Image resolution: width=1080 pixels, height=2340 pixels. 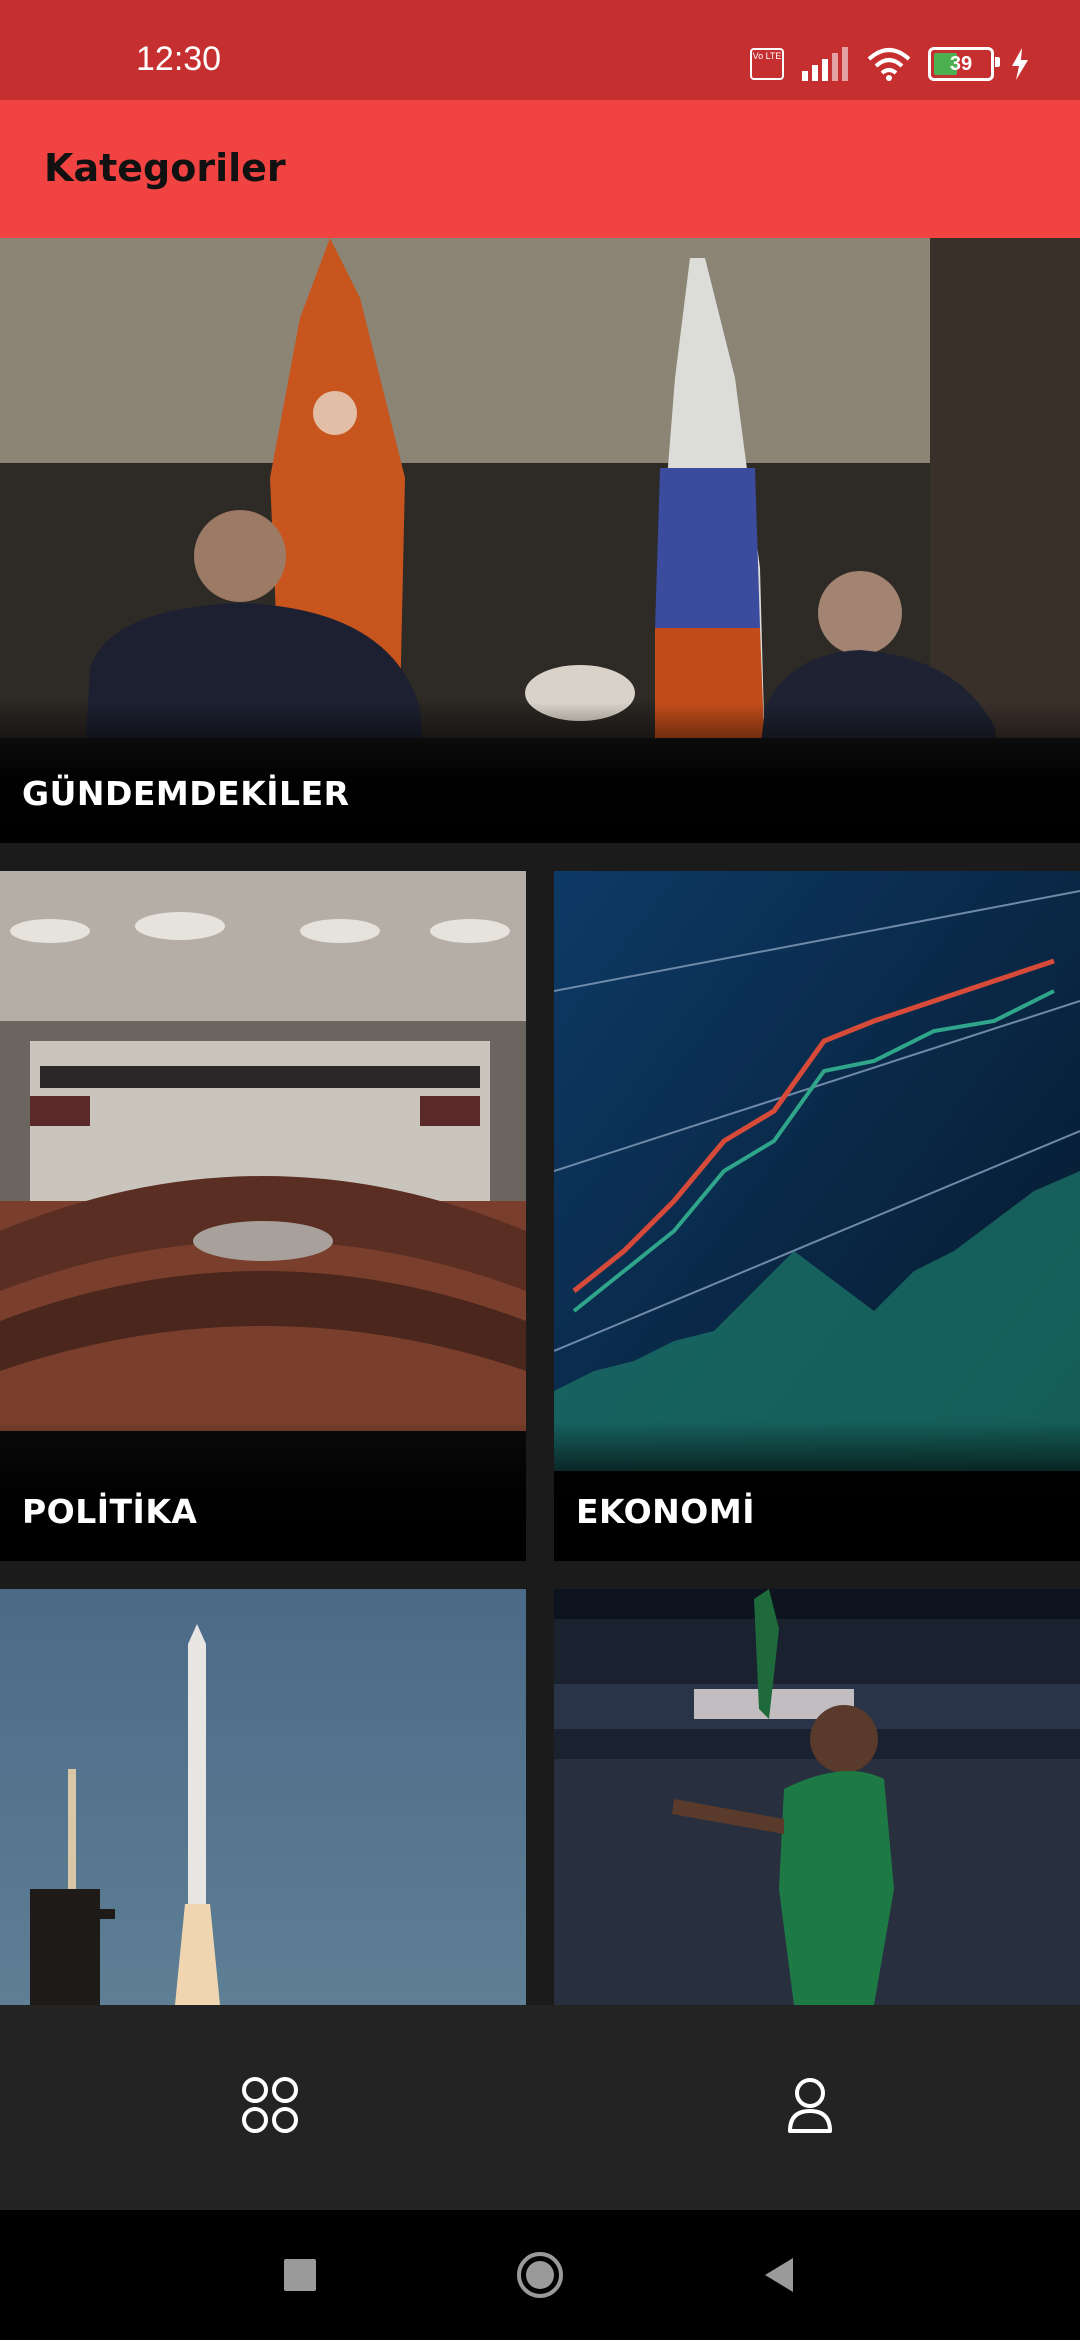 I want to click on battery-level: 39, so click(x=961, y=63).